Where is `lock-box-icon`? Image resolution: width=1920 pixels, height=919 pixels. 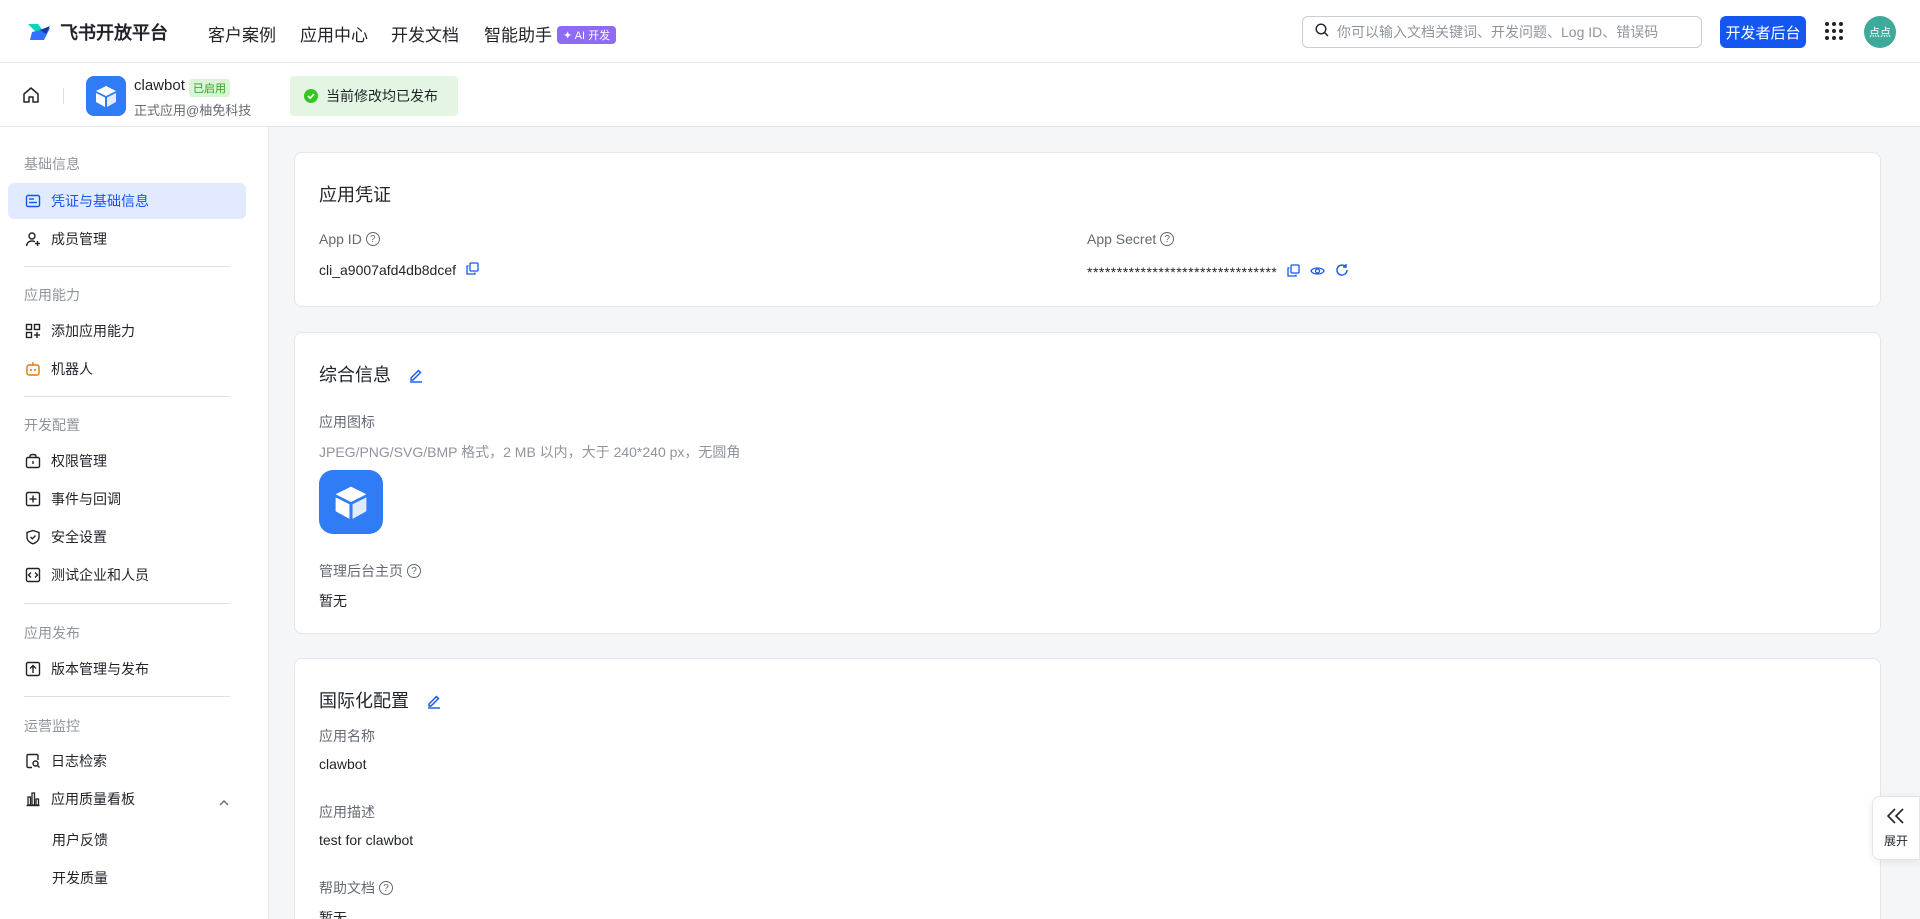 lock-box-icon is located at coordinates (33, 461).